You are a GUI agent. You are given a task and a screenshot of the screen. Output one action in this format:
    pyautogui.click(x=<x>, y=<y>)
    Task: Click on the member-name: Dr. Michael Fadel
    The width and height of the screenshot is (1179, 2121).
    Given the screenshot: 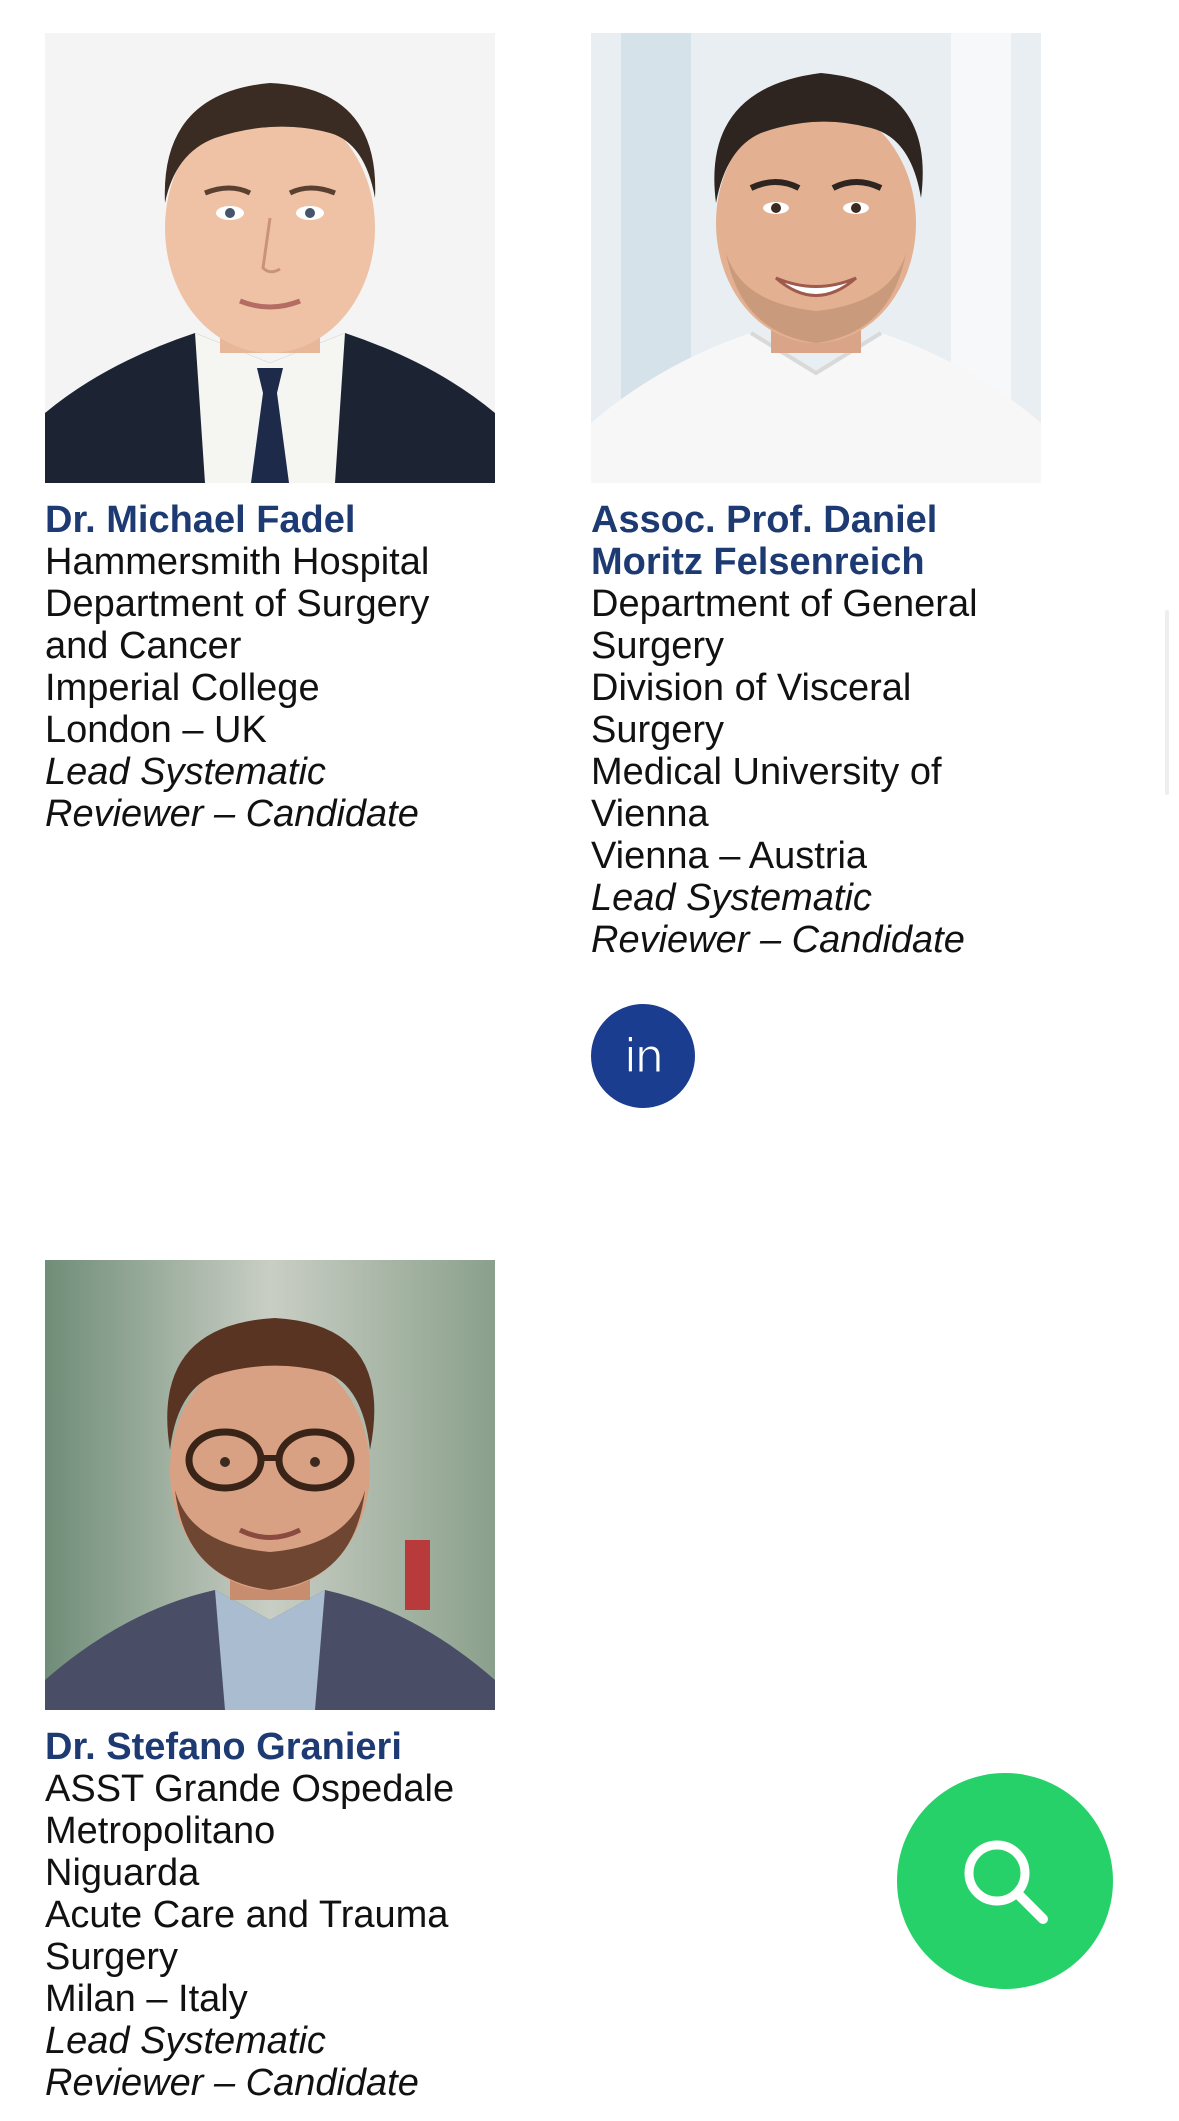 What is the action you would take?
    pyautogui.click(x=200, y=520)
    